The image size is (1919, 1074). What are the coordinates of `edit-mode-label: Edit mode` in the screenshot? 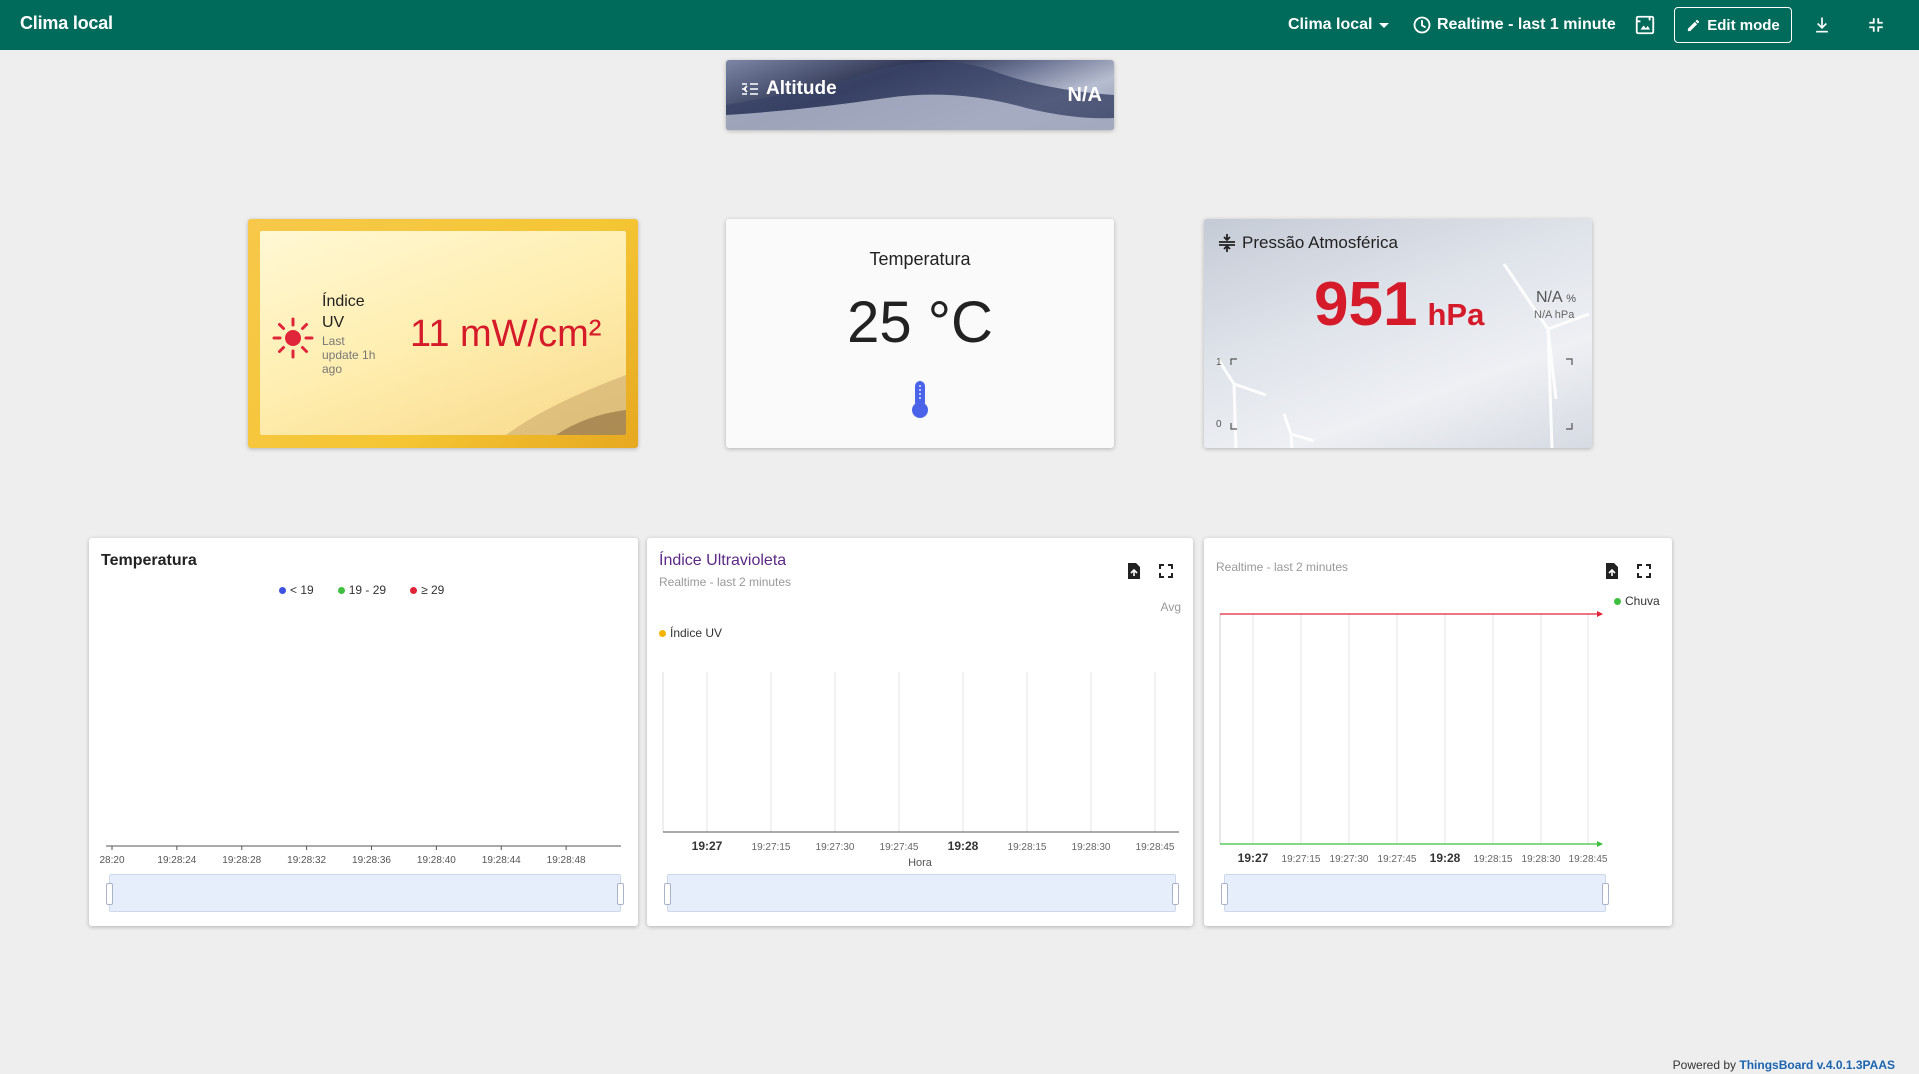 It's located at (1743, 25).